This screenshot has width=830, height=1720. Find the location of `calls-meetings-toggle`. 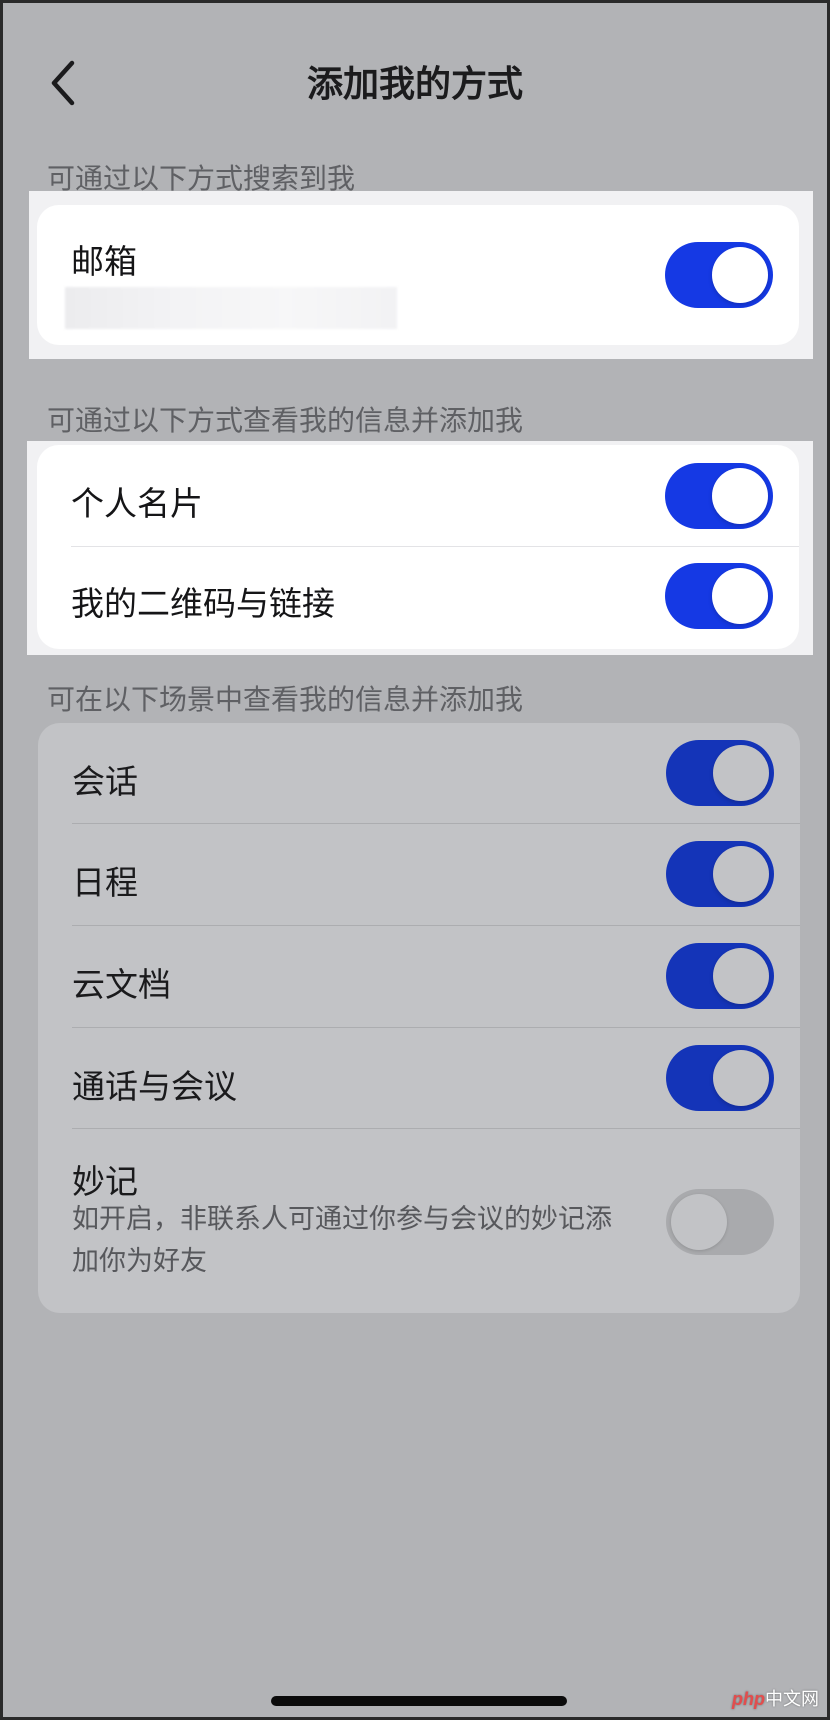

calls-meetings-toggle is located at coordinates (720, 1078).